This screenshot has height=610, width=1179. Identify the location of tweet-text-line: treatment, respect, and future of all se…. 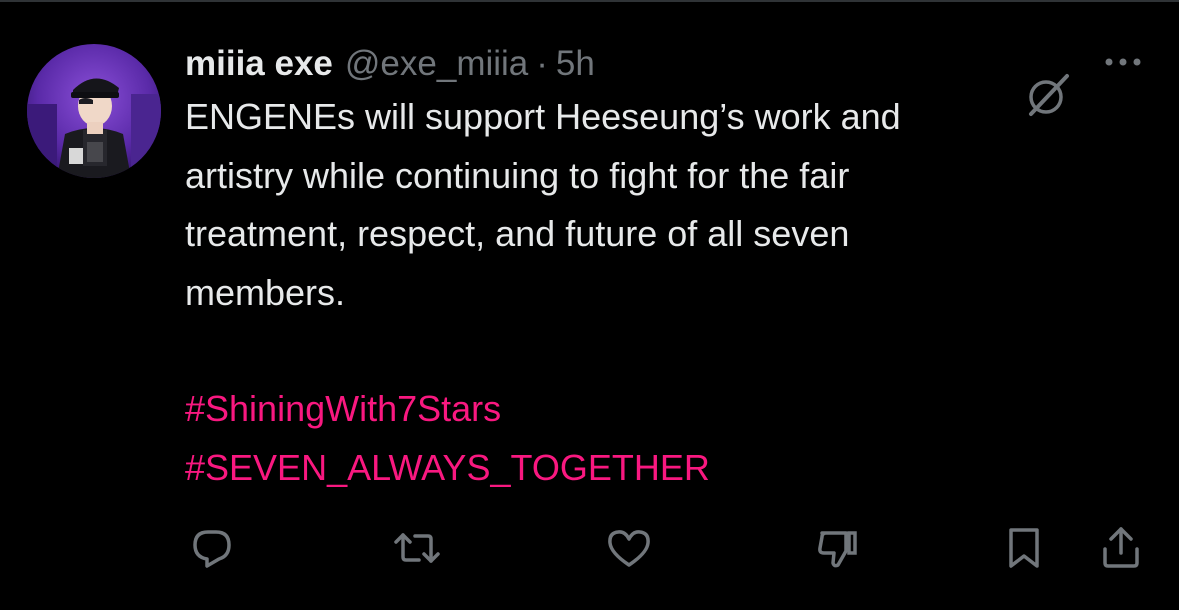
(517, 233).